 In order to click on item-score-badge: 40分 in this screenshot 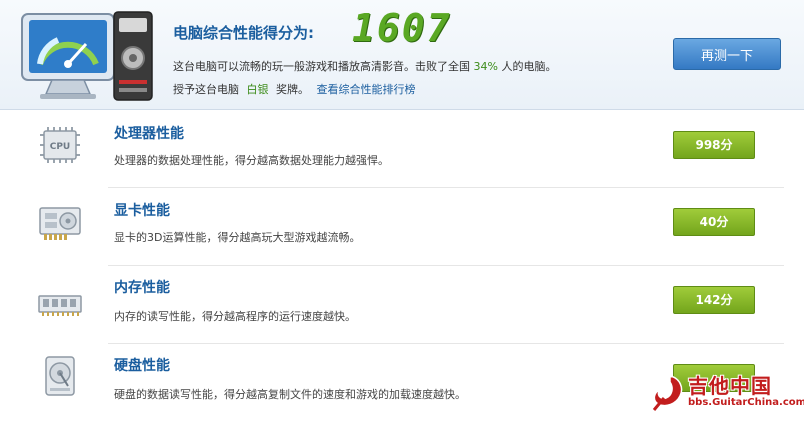, I will do `click(714, 222)`.